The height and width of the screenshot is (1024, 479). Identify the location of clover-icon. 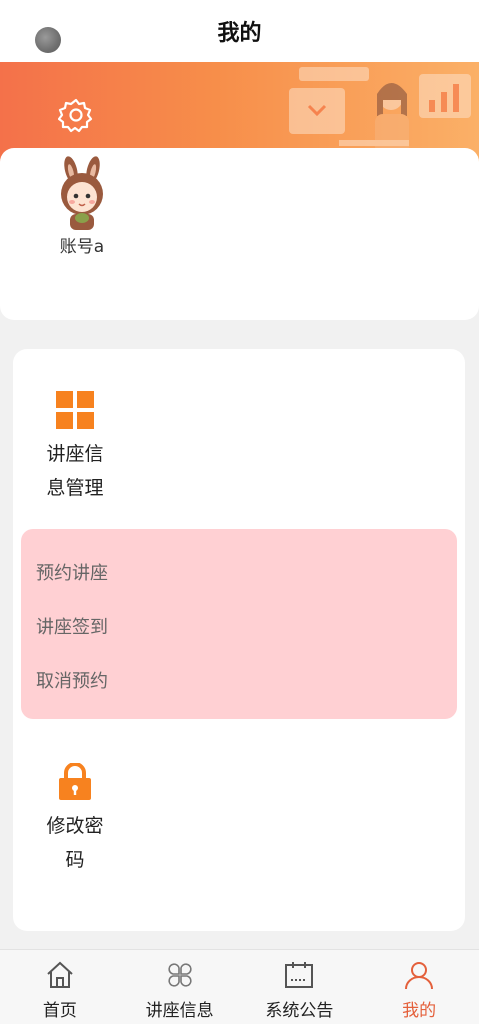
(179, 975).